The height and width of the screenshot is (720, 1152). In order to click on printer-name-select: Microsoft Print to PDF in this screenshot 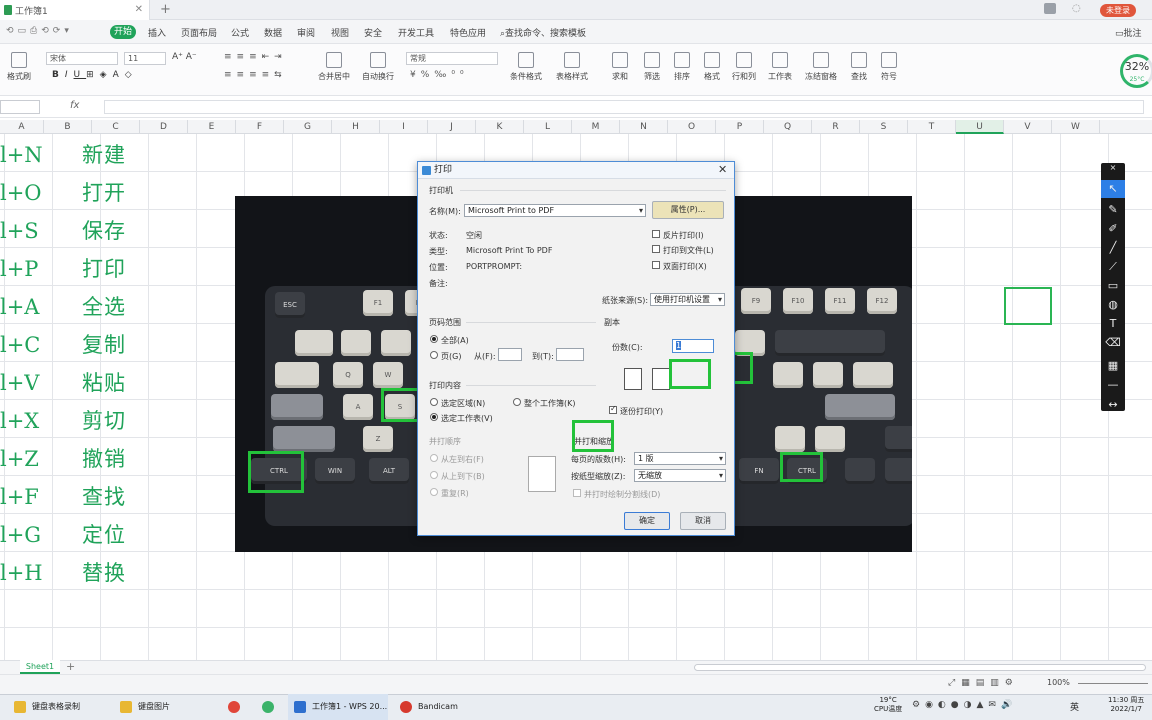, I will do `click(555, 210)`.